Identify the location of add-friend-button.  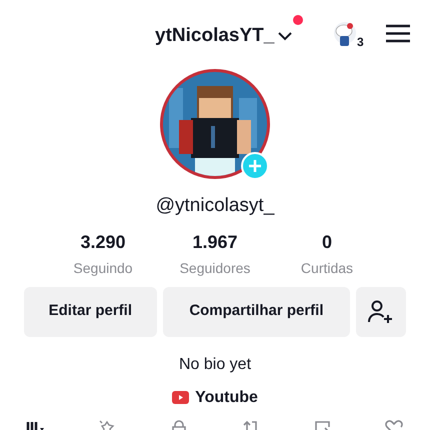
(381, 311).